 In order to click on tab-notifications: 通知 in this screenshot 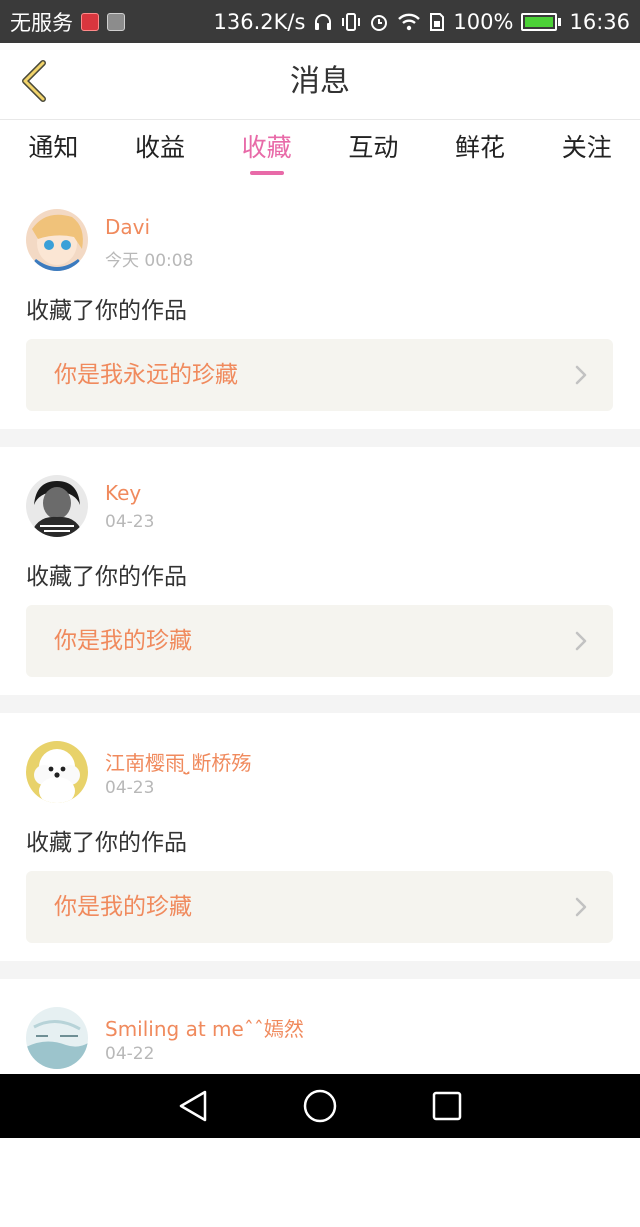, I will do `click(53, 151)`.